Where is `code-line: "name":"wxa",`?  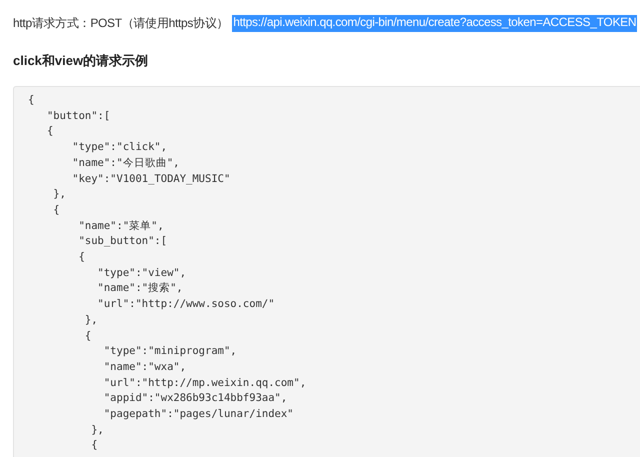 code-line: "name":"wxa", is located at coordinates (144, 367).